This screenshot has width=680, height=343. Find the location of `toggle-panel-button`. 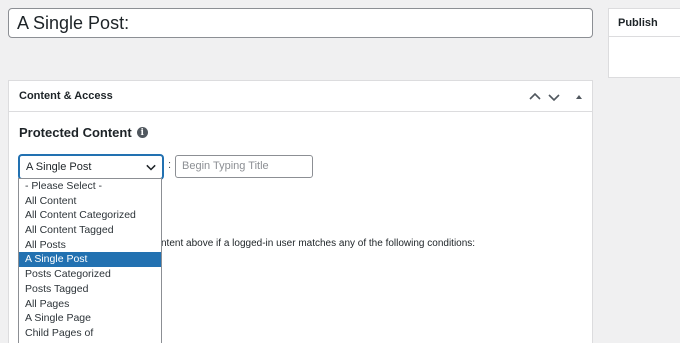

toggle-panel-button is located at coordinates (579, 97).